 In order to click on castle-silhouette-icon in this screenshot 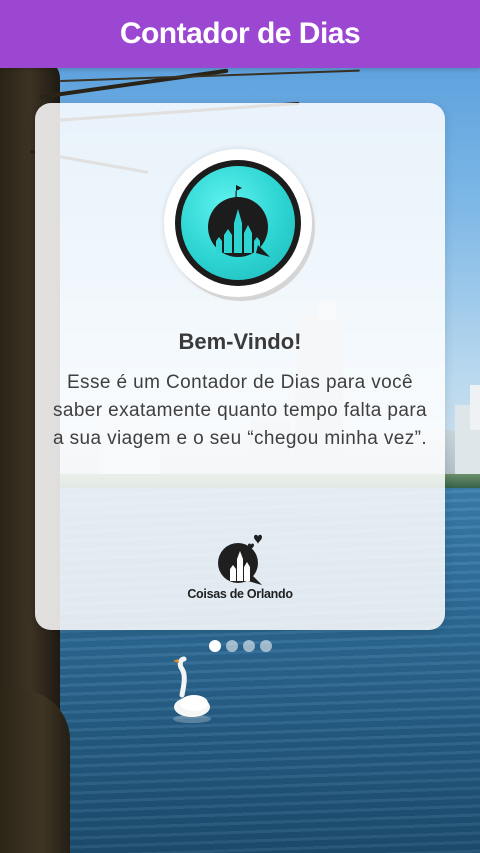, I will do `click(239, 221)`.